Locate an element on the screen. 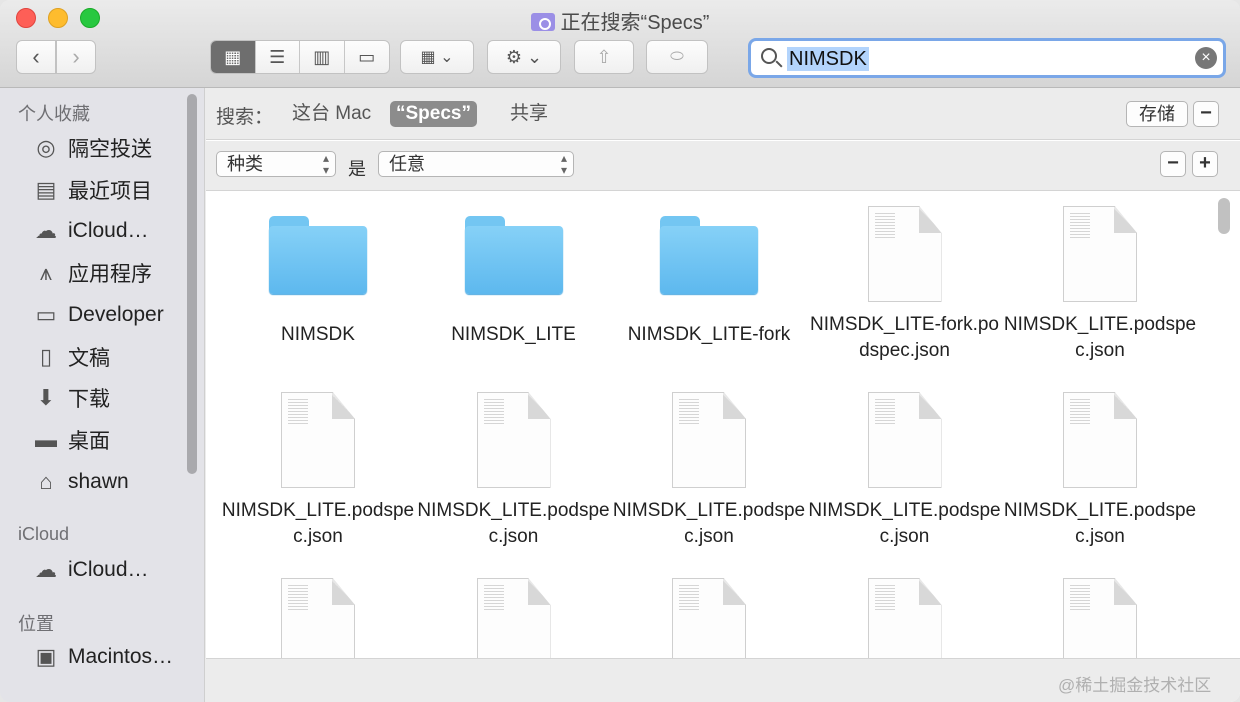 Image resolution: width=1240 pixels, height=702 pixels. add-rule-button: + is located at coordinates (1205, 164).